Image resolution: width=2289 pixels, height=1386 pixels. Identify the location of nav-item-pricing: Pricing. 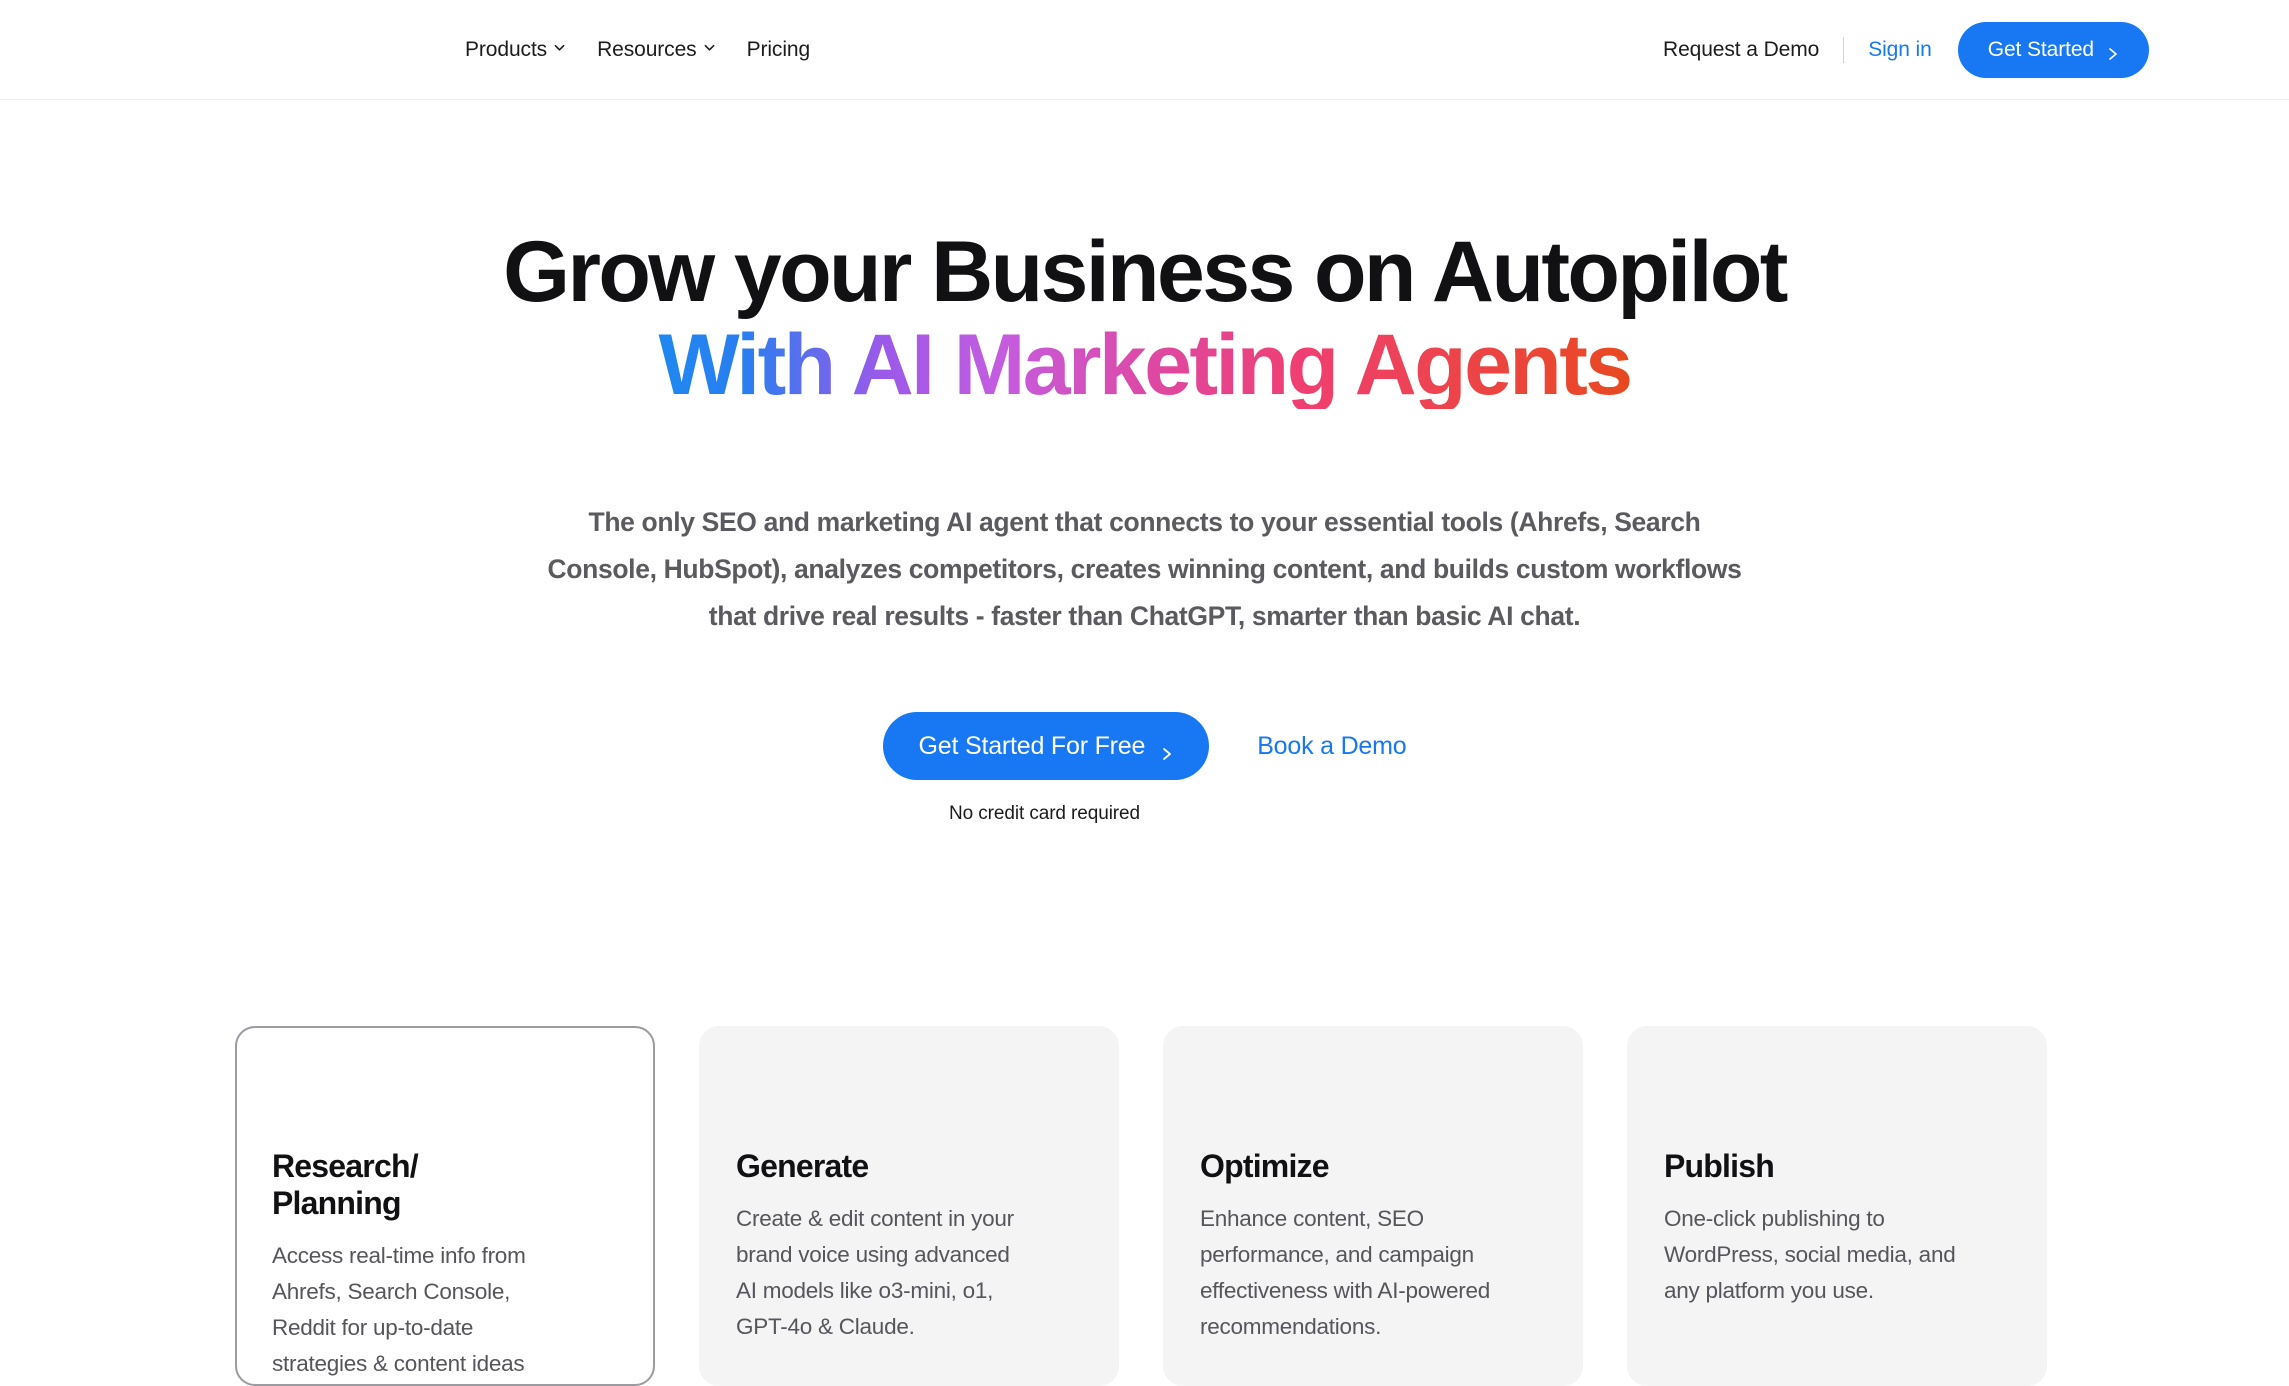
(779, 50).